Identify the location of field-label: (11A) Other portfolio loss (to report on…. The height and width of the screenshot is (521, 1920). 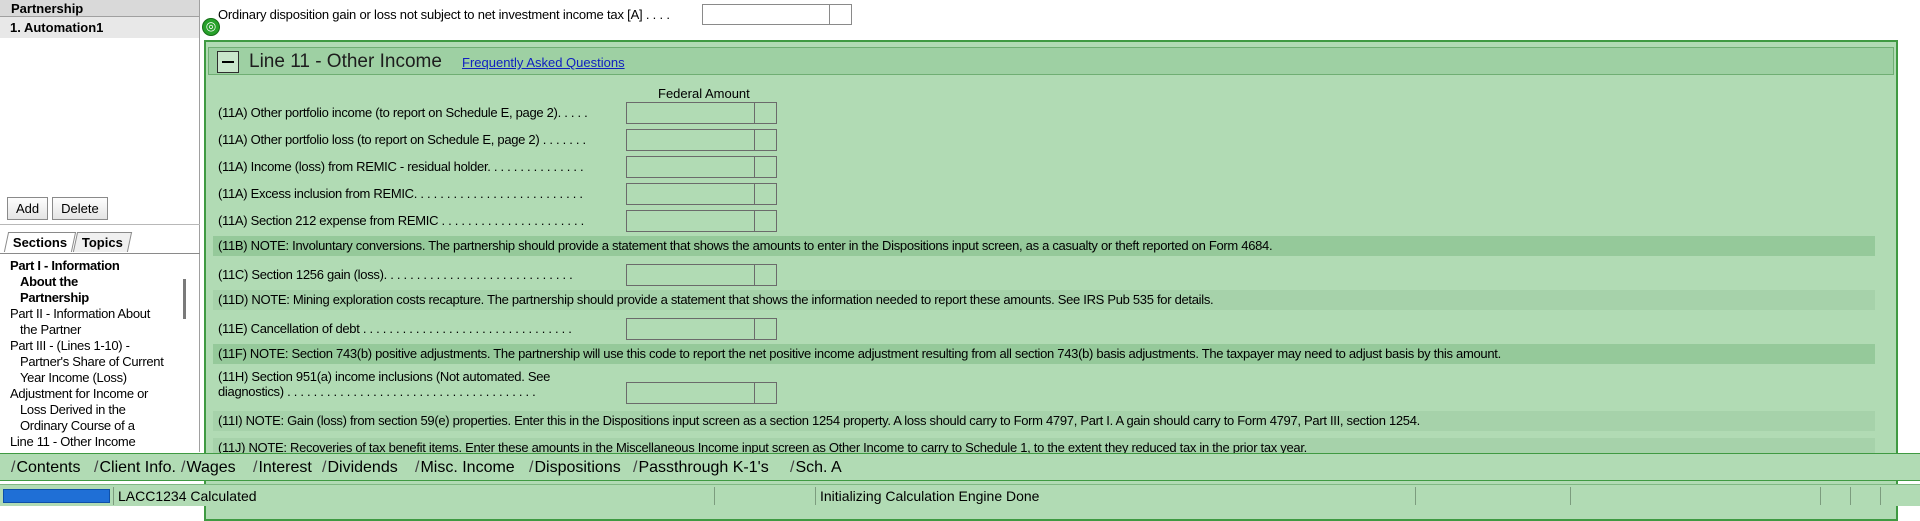
(402, 139).